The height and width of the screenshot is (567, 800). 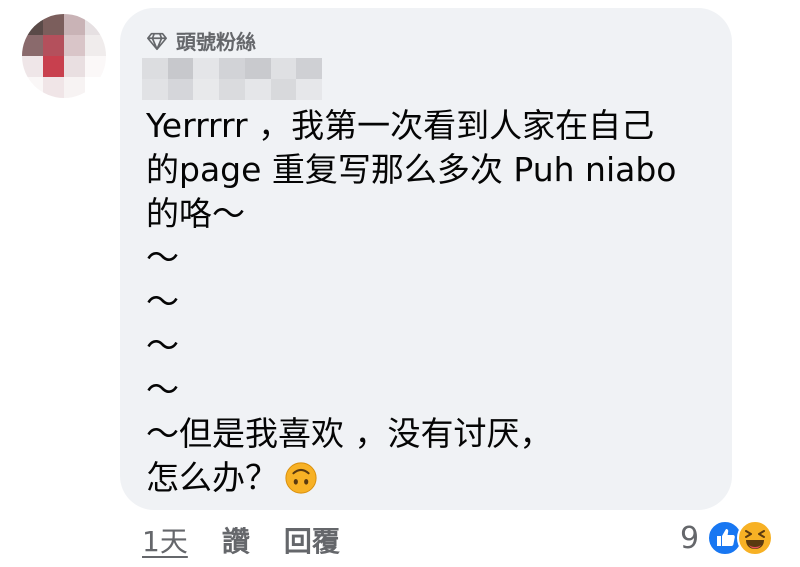 What do you see at coordinates (301, 478) in the screenshot?
I see `upside-down-face-icon` at bounding box center [301, 478].